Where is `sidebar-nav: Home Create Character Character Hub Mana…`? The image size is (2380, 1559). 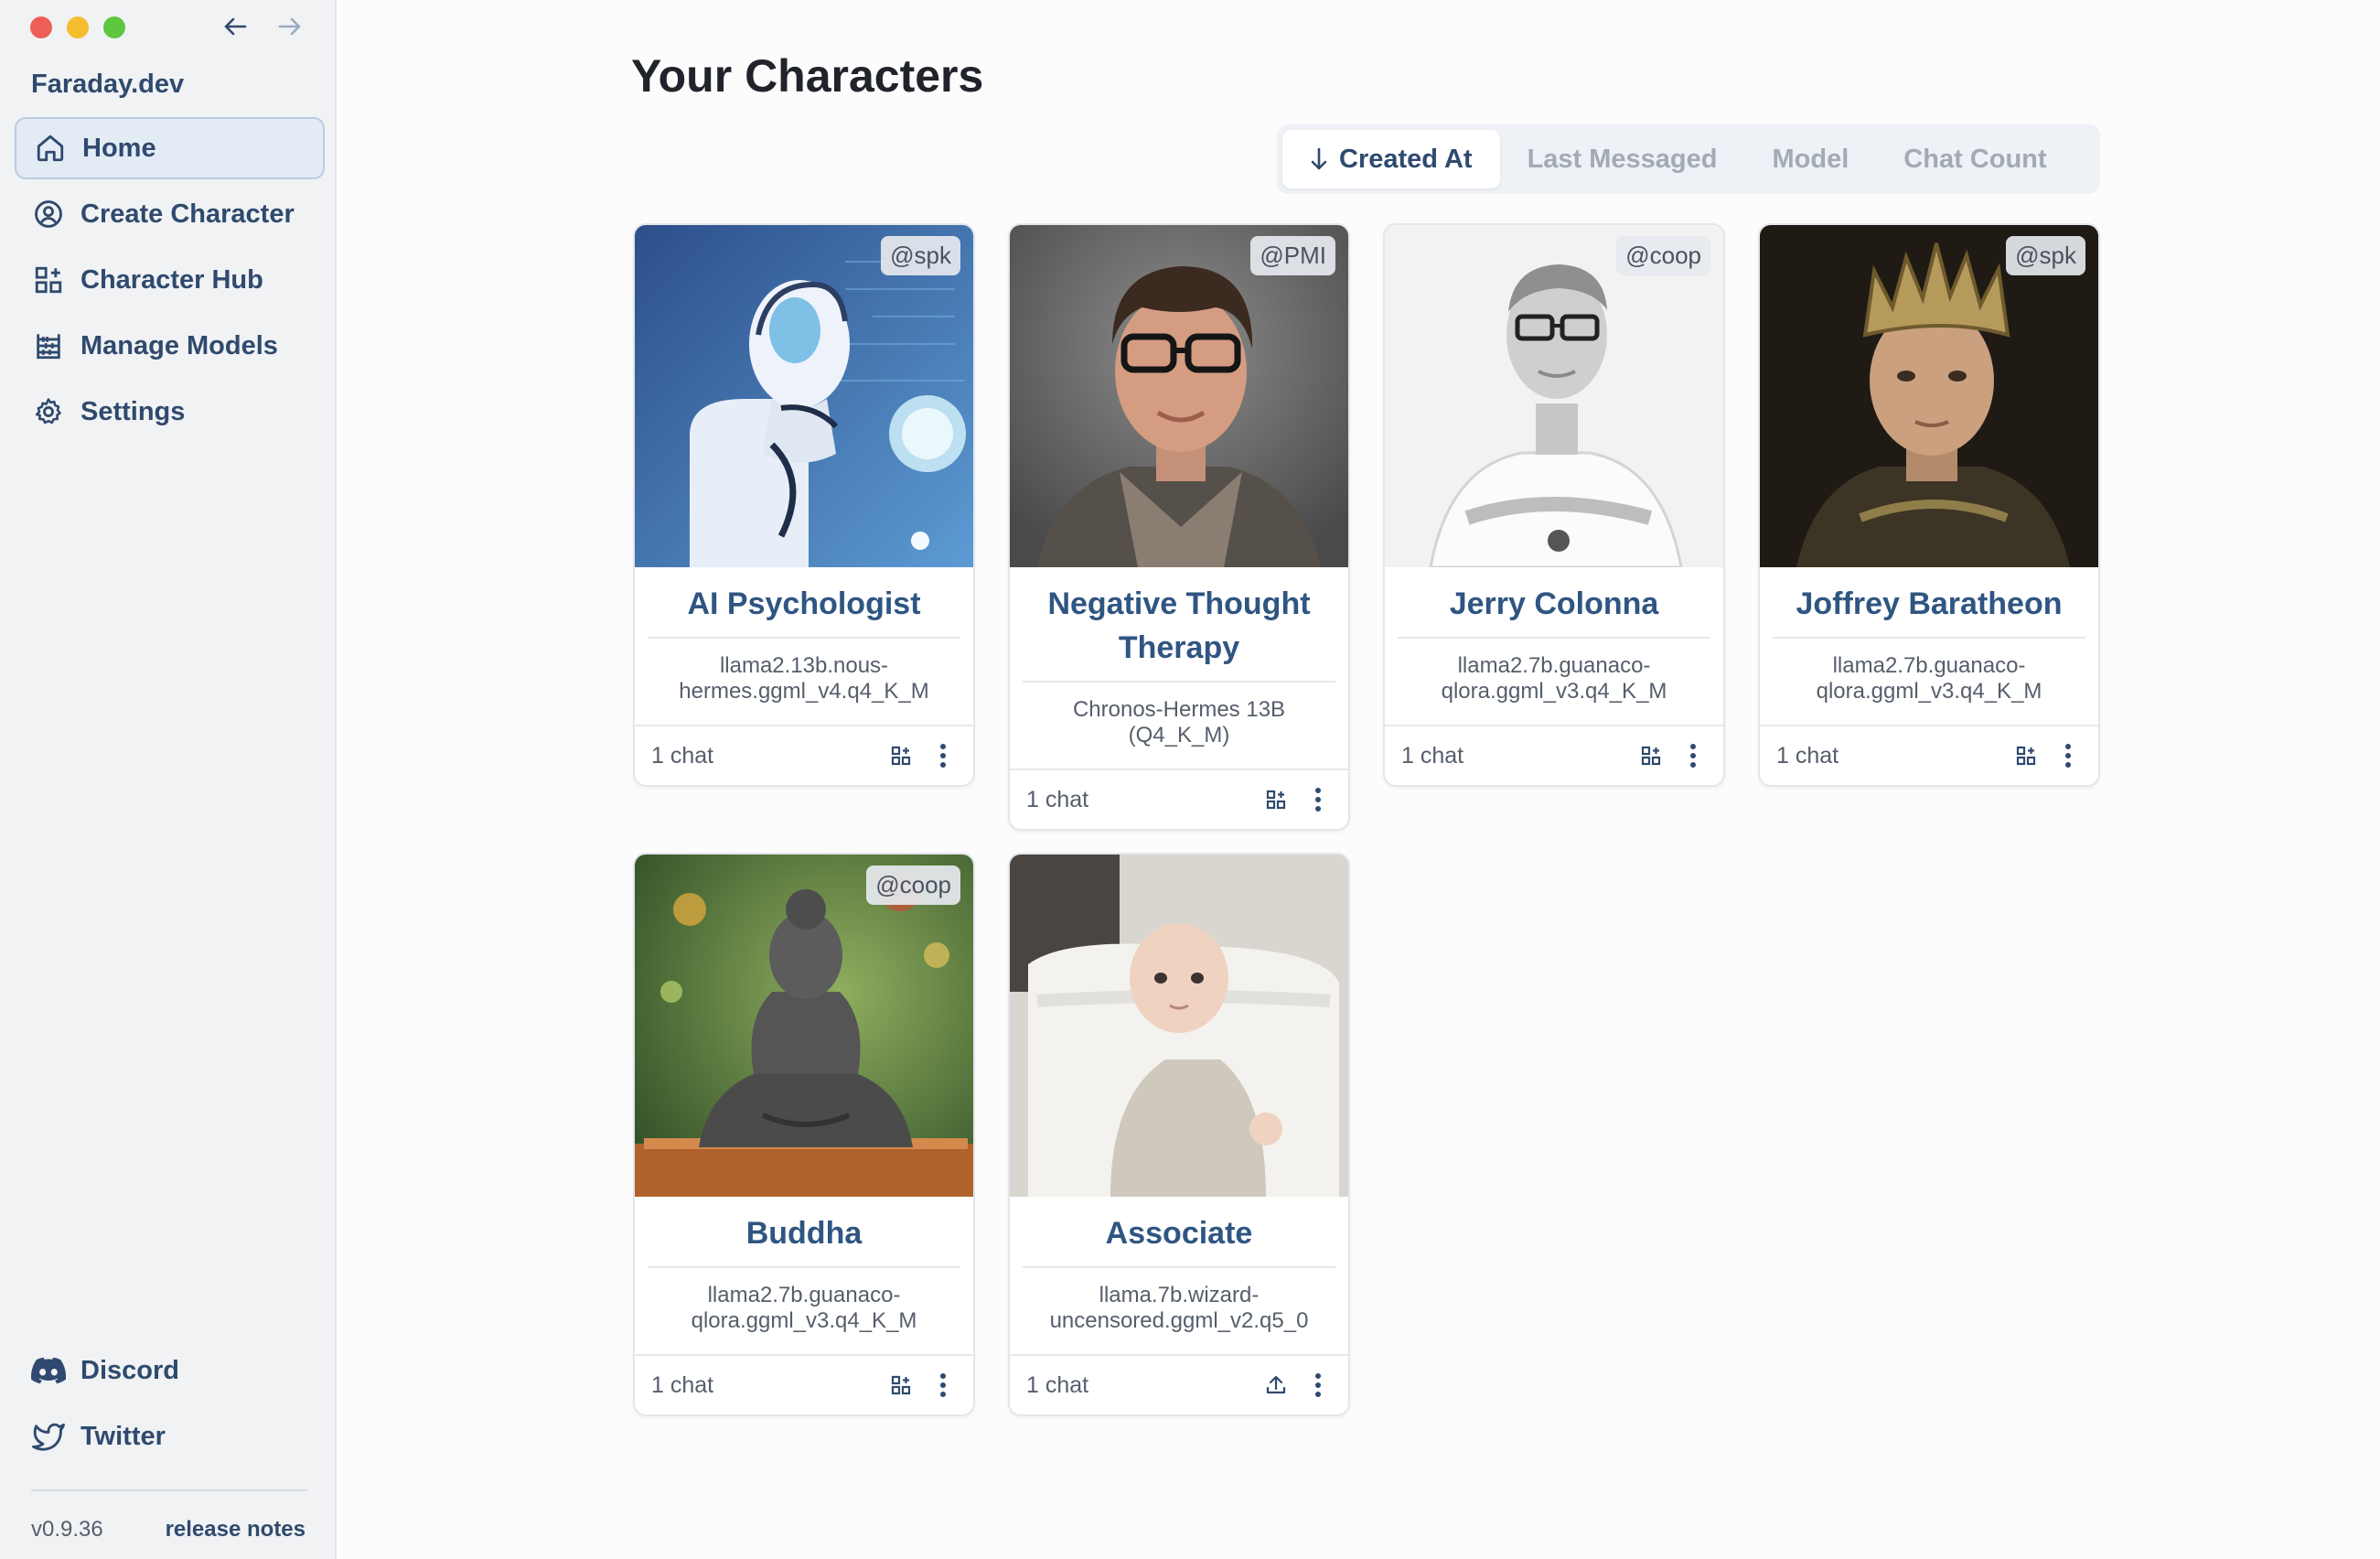
sidebar-nav: Home Create Character Character Hub Mana… is located at coordinates (170, 282).